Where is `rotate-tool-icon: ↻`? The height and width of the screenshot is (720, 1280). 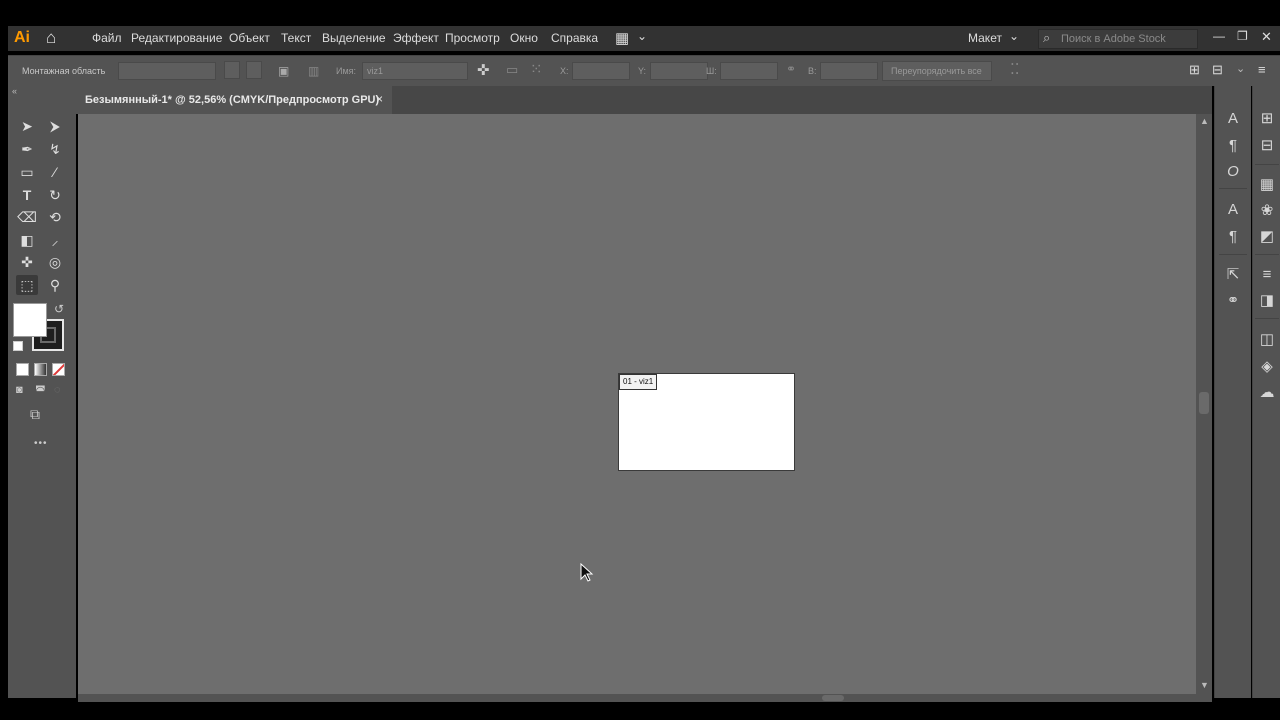 rotate-tool-icon: ↻ is located at coordinates (55, 195).